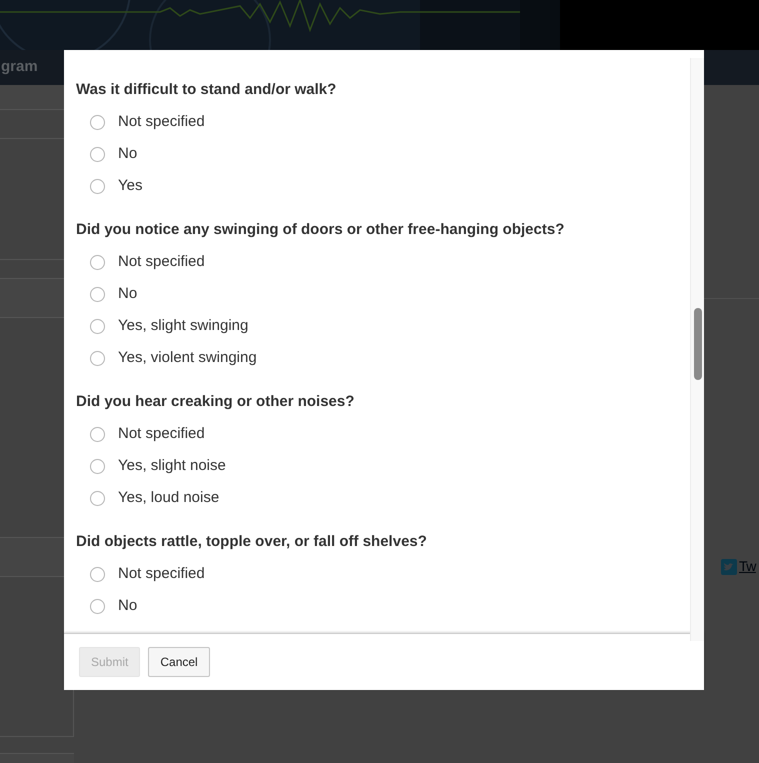 This screenshot has height=763, width=759. I want to click on option-label: Yes, loud noise, so click(169, 498).